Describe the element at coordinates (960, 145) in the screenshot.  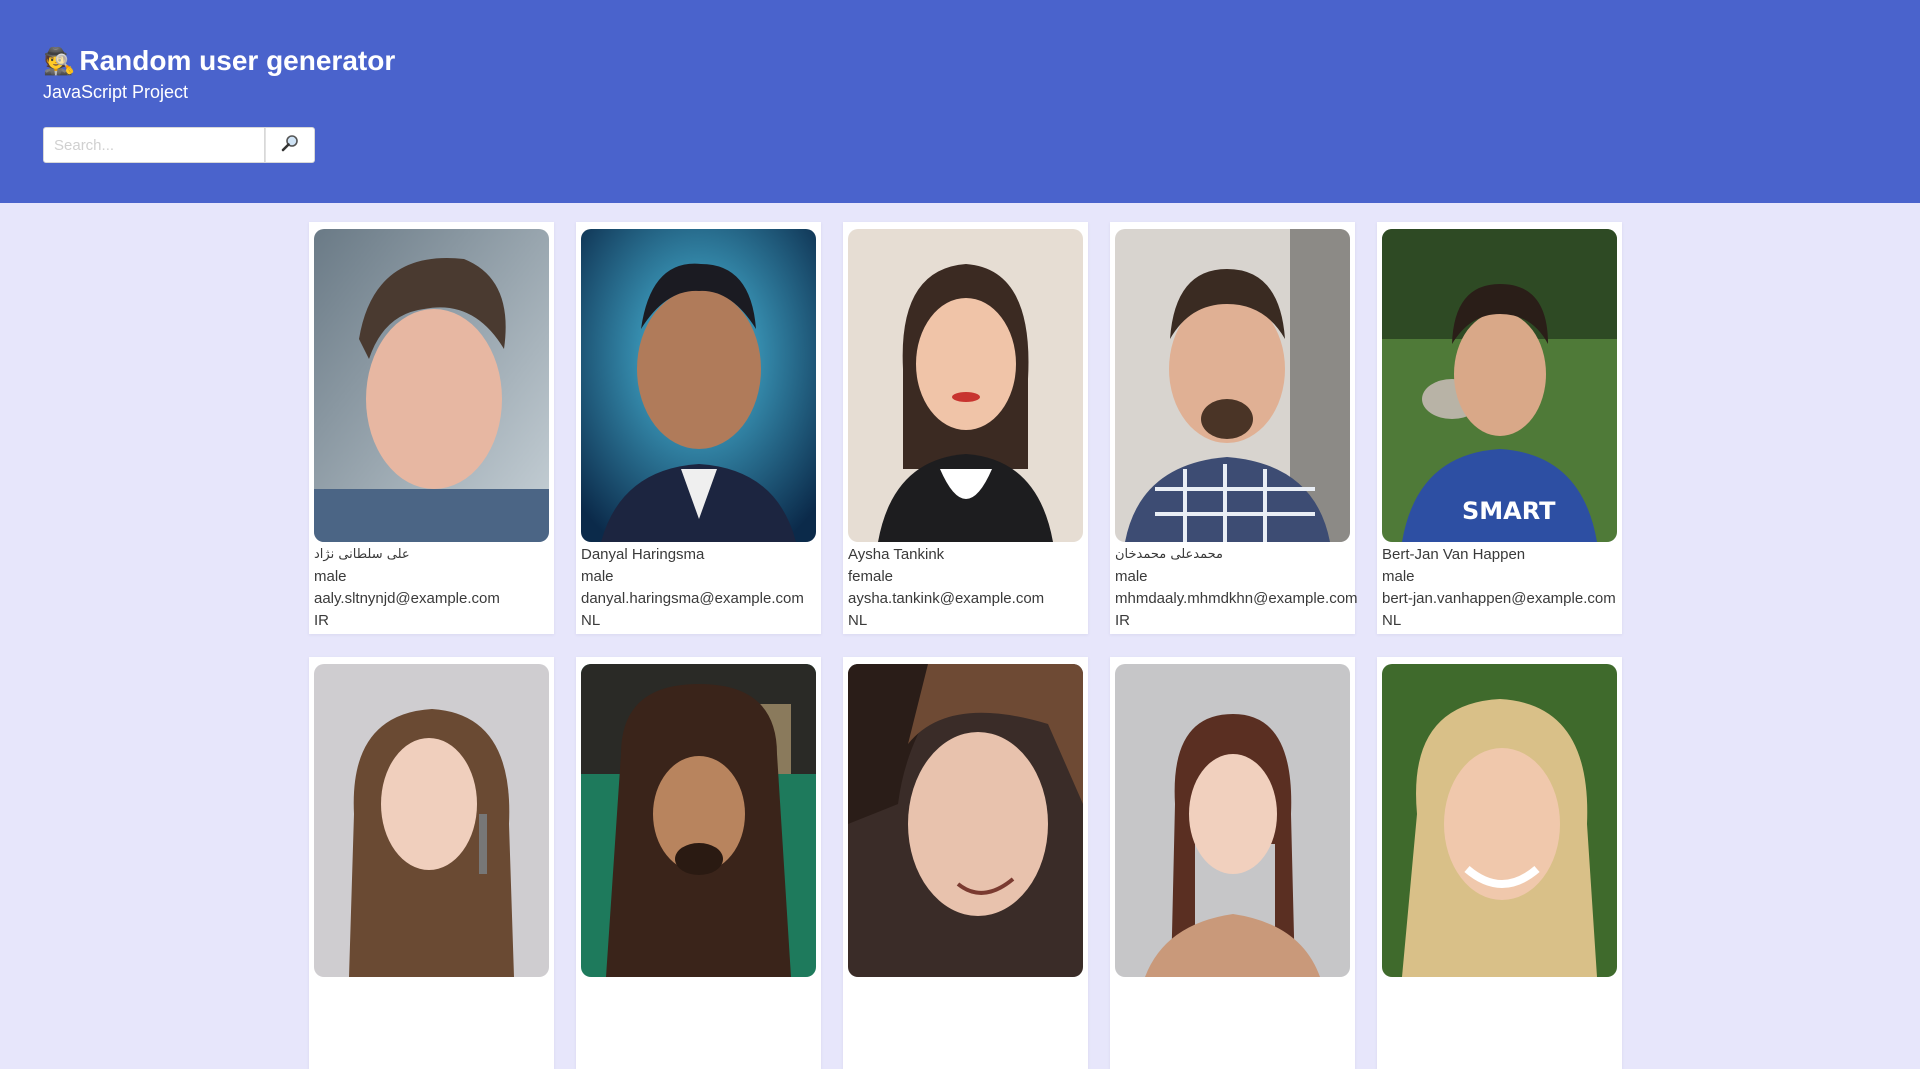
I see `search-bar` at that location.